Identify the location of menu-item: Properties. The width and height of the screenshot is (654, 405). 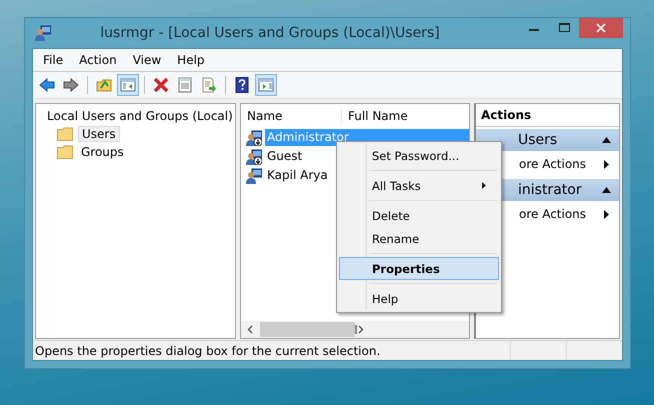
(419, 268).